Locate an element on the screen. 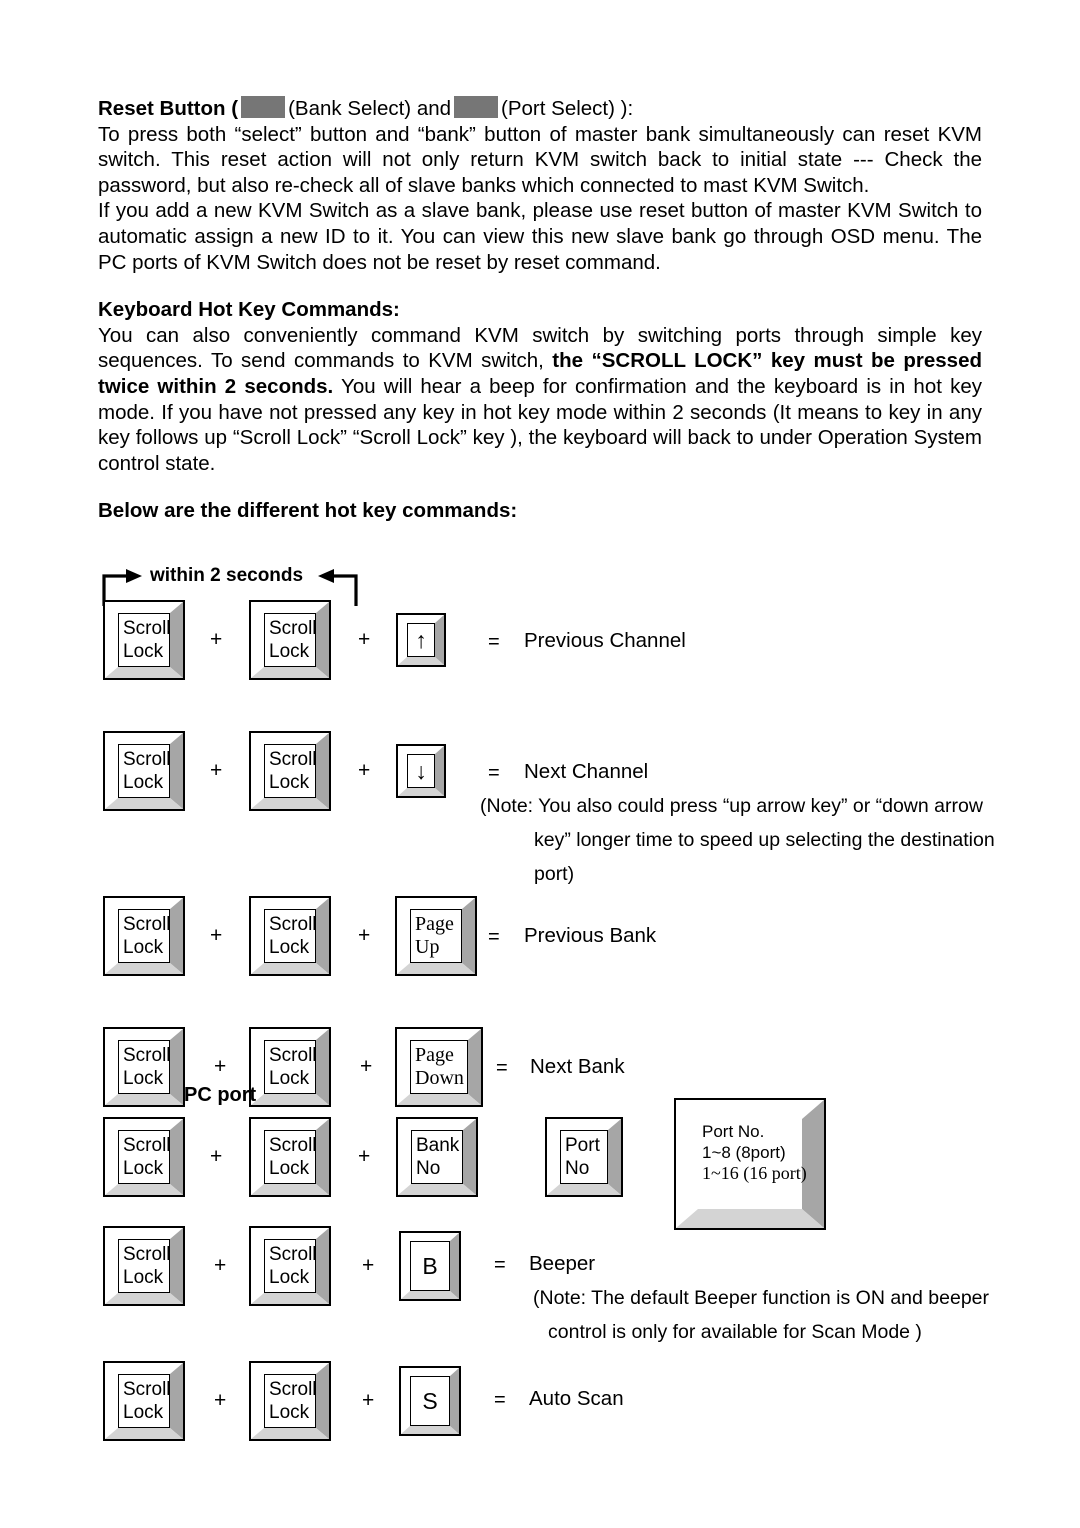  result-beeper: Beeper is located at coordinates (562, 1263).